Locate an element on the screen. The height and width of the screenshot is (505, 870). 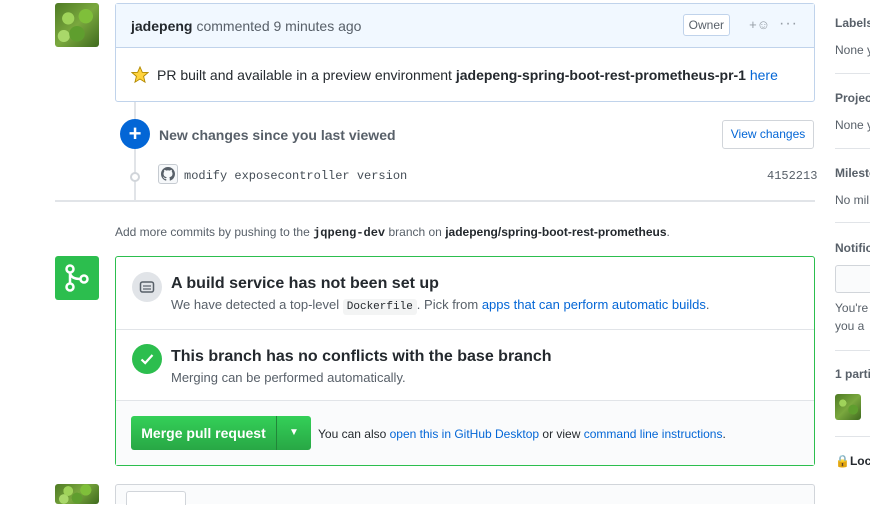
sidebar-participants-heading: 1 partic is located at coordinates (852, 374).